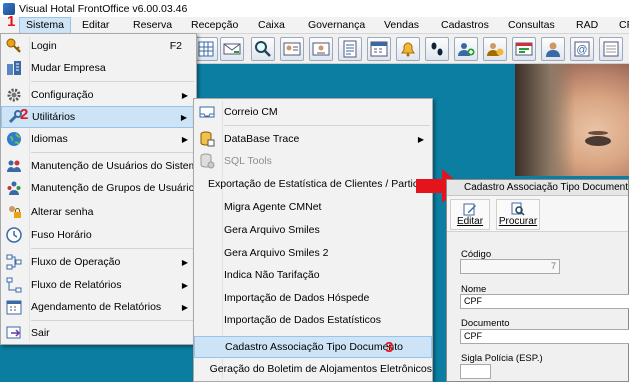 This screenshot has height=382, width=629. I want to click on gear-icon, so click(14, 95).